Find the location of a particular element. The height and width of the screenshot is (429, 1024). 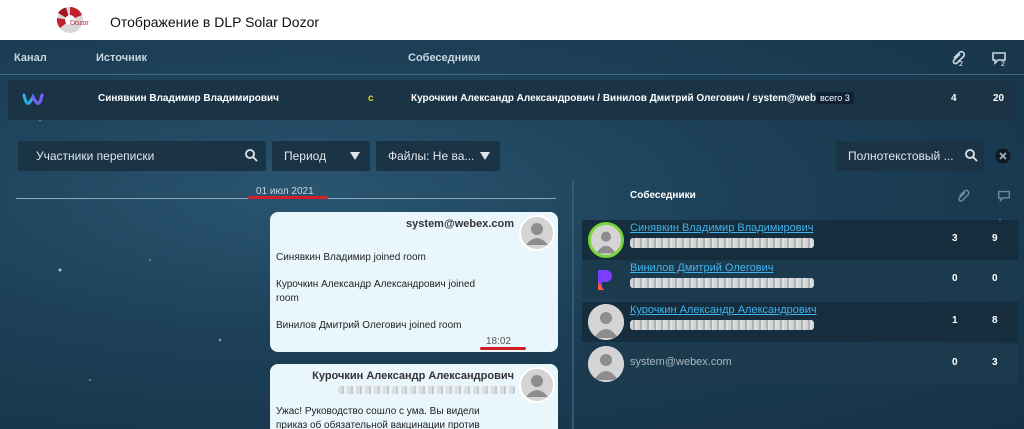

message-author: Курочкин Александр Александрович is located at coordinates (413, 376).